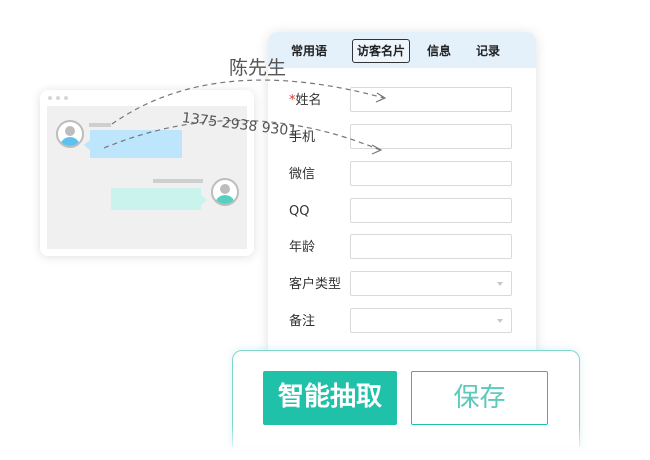  What do you see at coordinates (302, 247) in the screenshot?
I see `age-label: 年龄` at bounding box center [302, 247].